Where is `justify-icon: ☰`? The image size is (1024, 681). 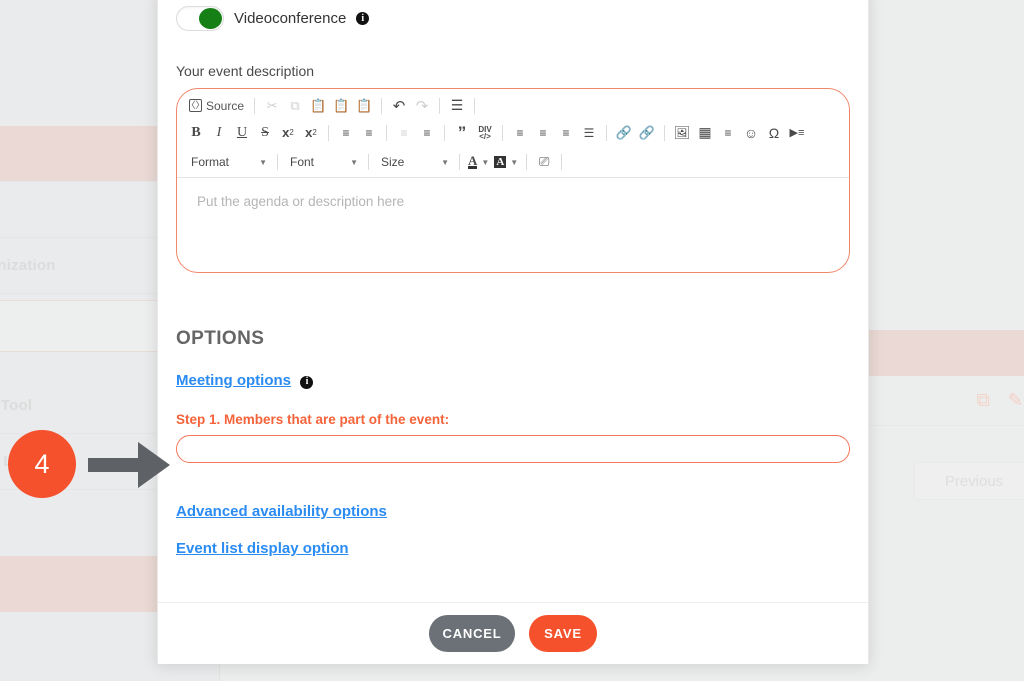
justify-icon: ☰ is located at coordinates (589, 133).